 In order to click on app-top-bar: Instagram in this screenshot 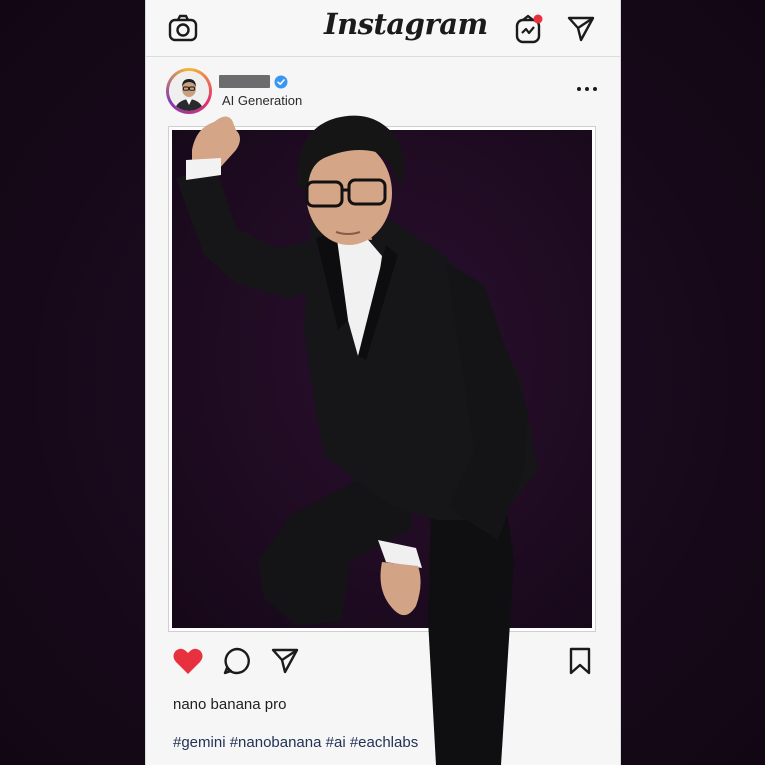, I will do `click(383, 28)`.